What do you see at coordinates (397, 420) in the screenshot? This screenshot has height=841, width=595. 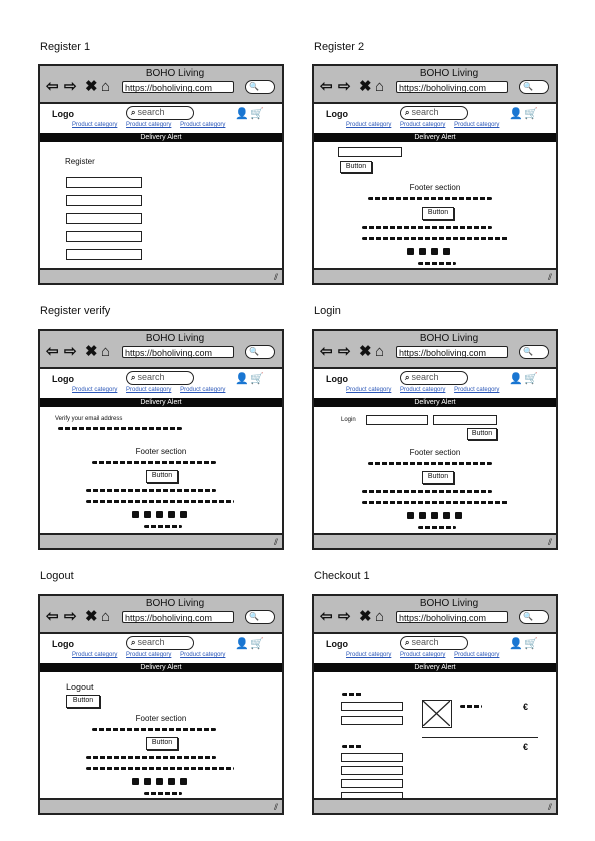 I see `username-field` at bounding box center [397, 420].